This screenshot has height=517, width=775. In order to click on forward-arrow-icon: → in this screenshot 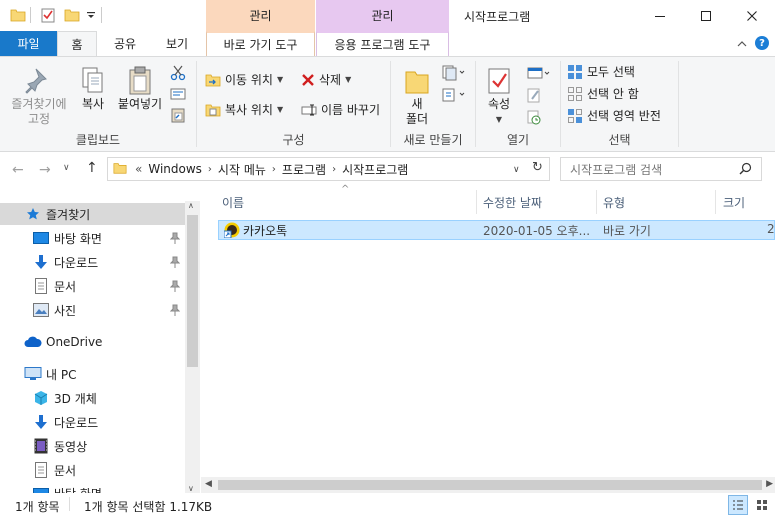, I will do `click(45, 170)`.